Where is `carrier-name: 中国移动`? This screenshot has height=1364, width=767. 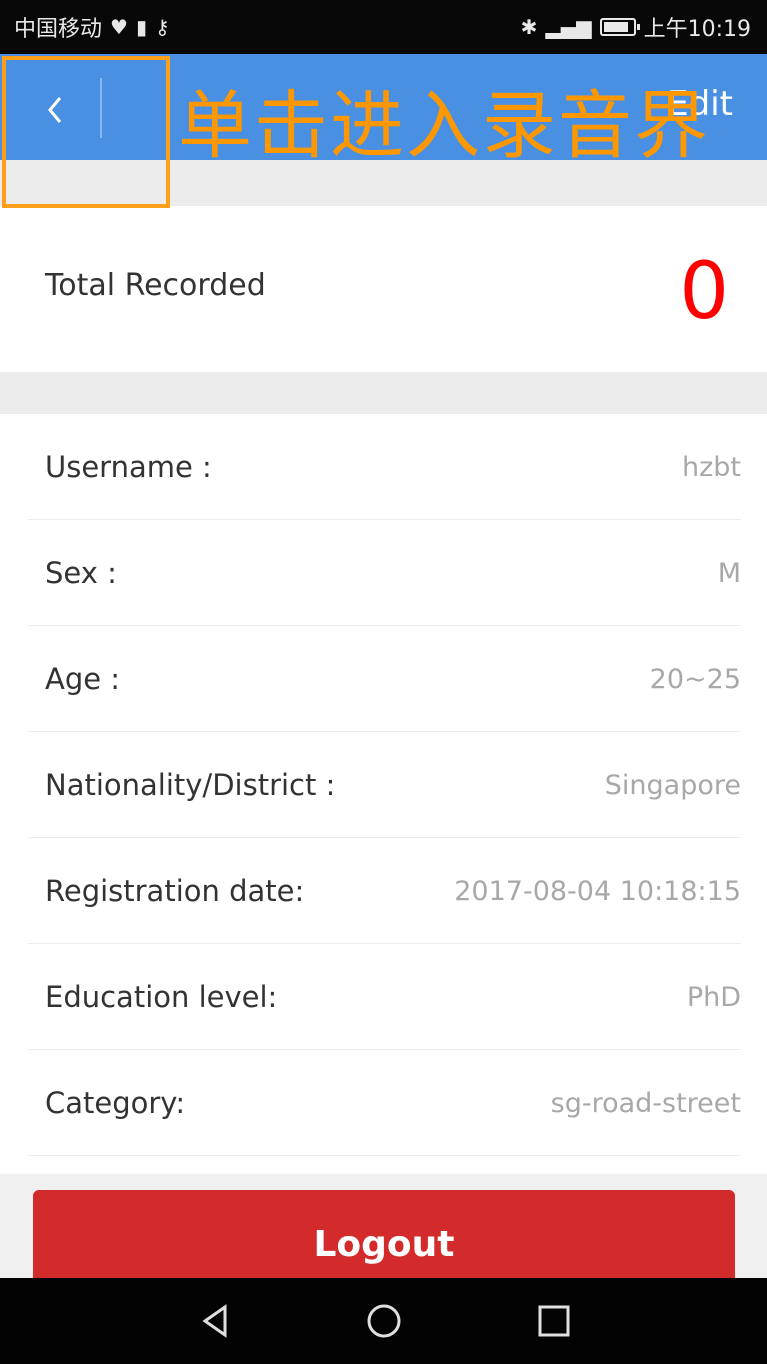
carrier-name: 中国移动 is located at coordinates (58, 29).